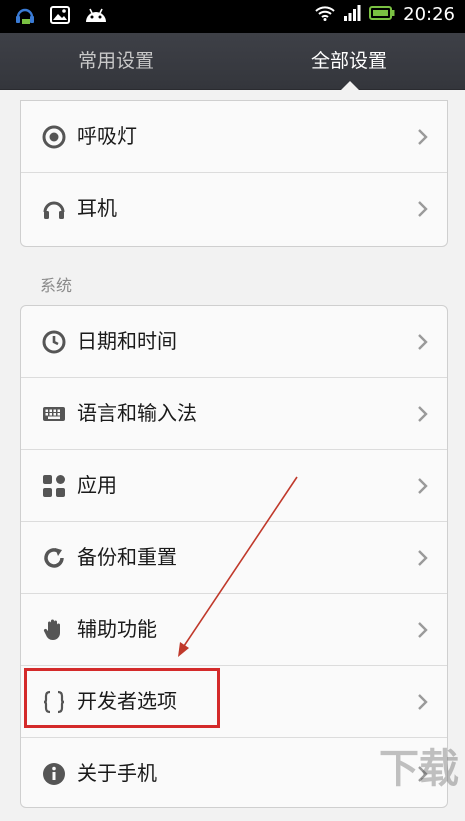  What do you see at coordinates (54, 209) in the screenshot?
I see `headphone-icon` at bounding box center [54, 209].